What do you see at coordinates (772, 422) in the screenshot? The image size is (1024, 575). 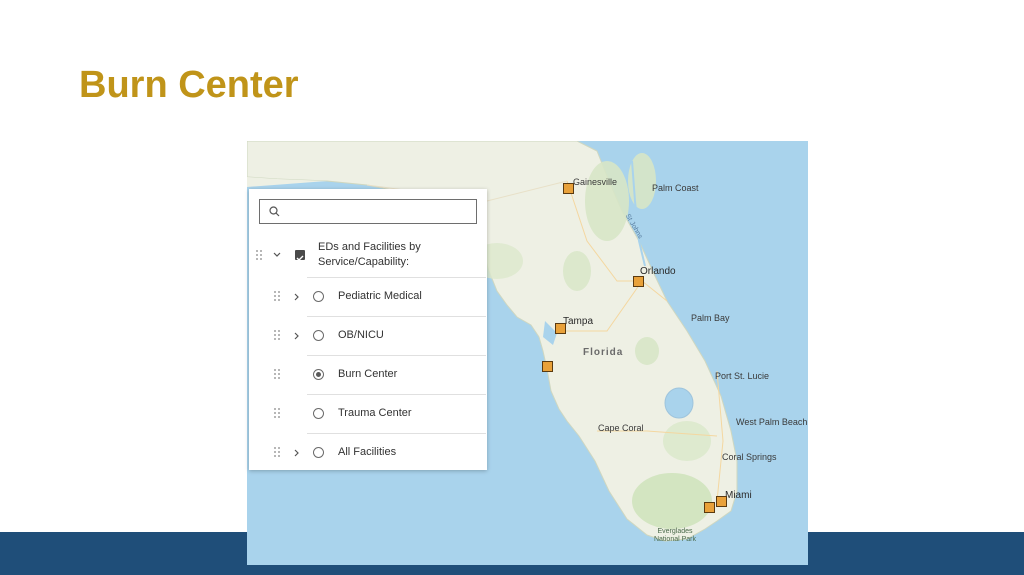 I see `city-label-west-palm-beach: West Palm Beach` at bounding box center [772, 422].